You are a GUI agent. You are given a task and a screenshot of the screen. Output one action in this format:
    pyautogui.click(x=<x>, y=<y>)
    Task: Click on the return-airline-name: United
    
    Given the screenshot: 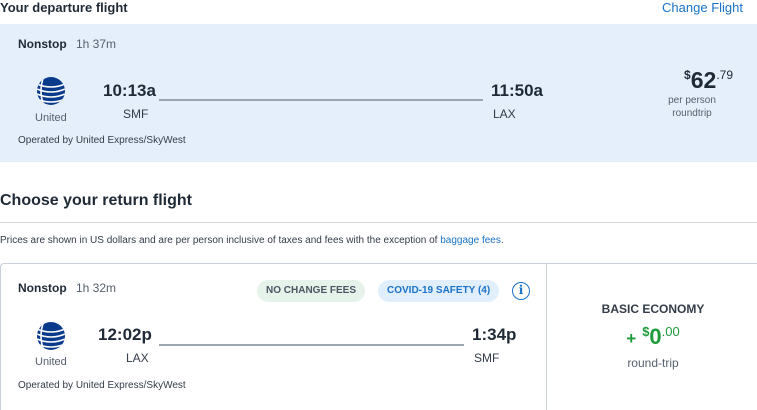 What is the action you would take?
    pyautogui.click(x=51, y=362)
    